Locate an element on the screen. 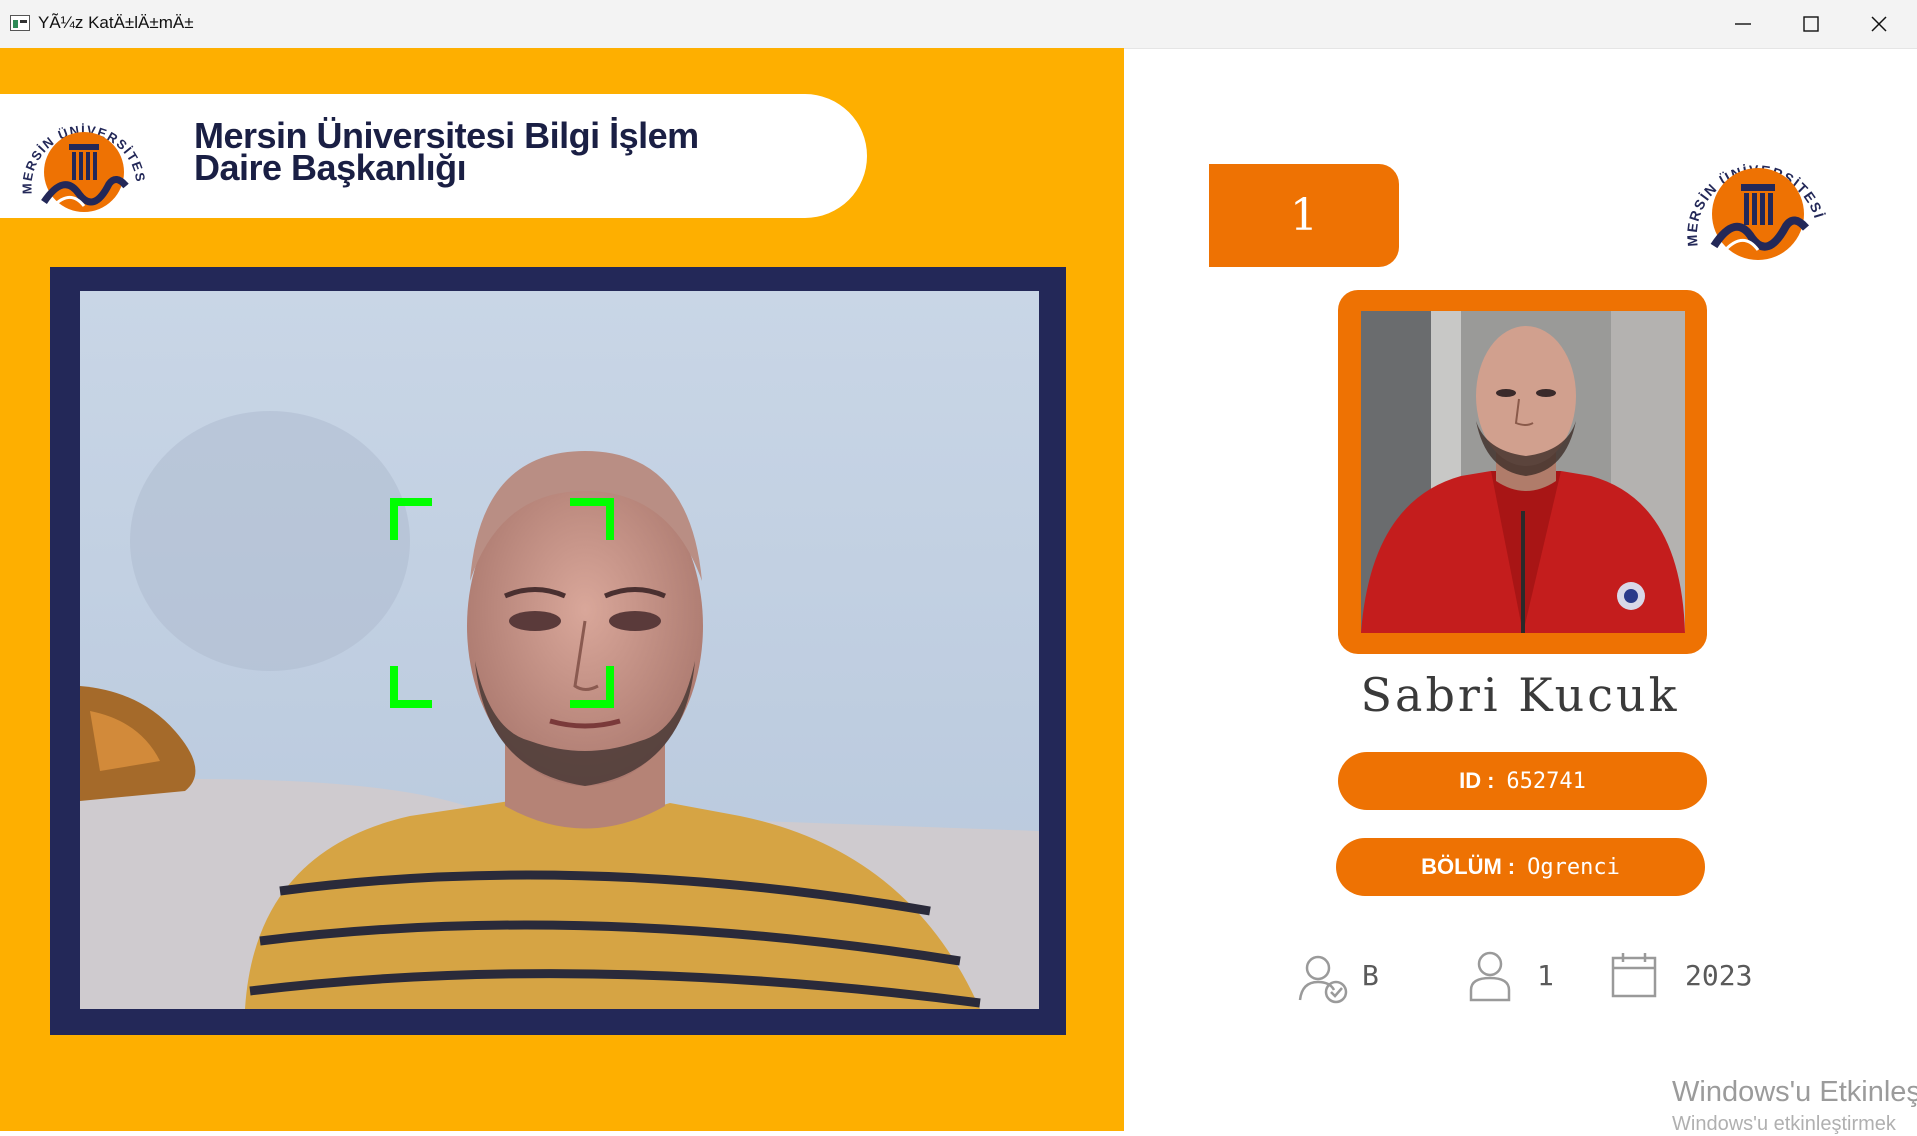 This screenshot has width=1917, height=1136. stat-year: 2023 is located at coordinates (1719, 975).